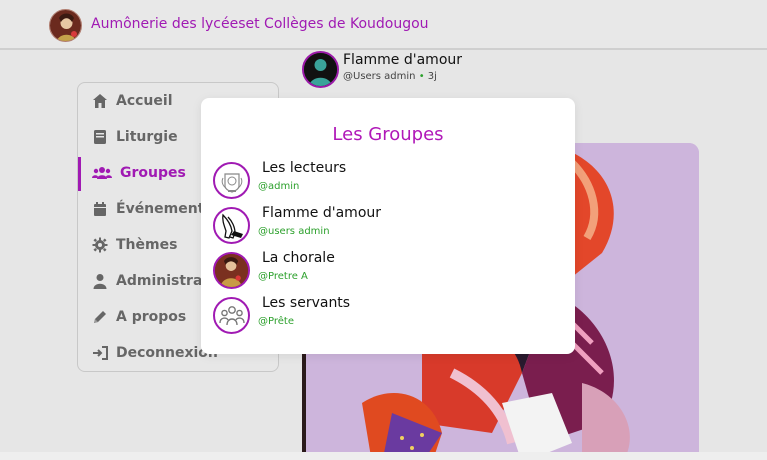 This screenshot has width=767, height=460. I want to click on praying-hands-icon, so click(231, 225).